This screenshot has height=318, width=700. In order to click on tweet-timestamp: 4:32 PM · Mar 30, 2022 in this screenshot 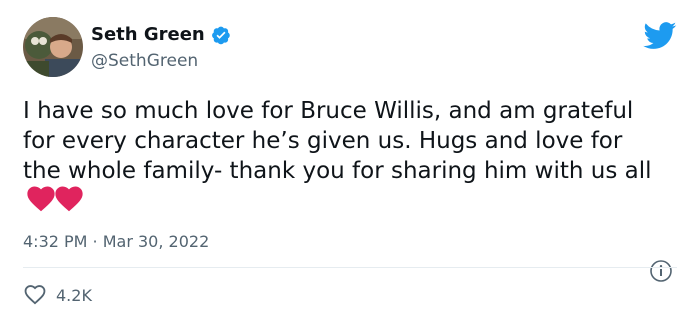, I will do `click(116, 241)`.